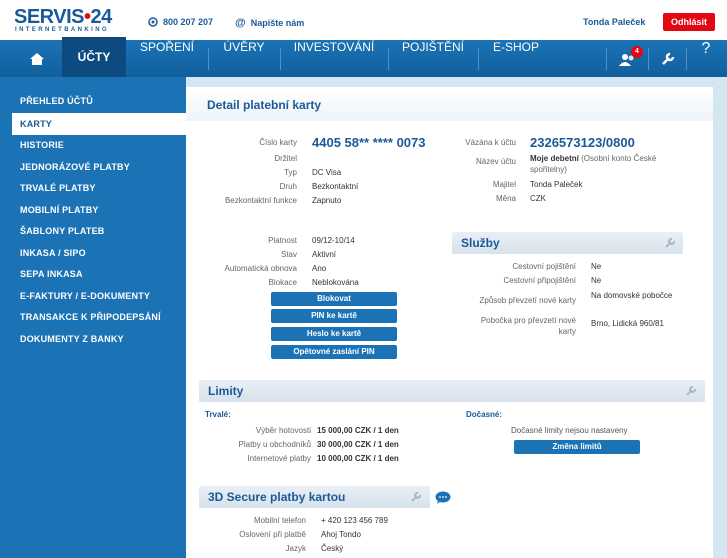 Image resolution: width=727 pixels, height=558 pixels. I want to click on validity-label: Platnost, so click(282, 240).